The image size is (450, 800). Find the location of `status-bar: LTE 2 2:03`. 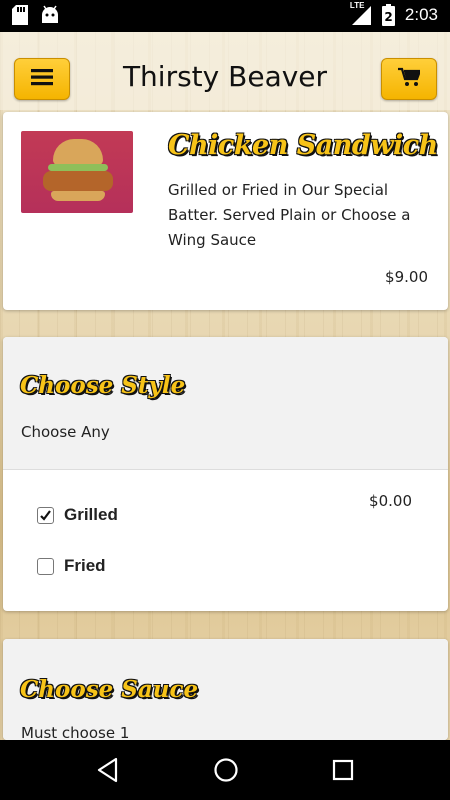

status-bar: LTE 2 2:03 is located at coordinates (225, 16).